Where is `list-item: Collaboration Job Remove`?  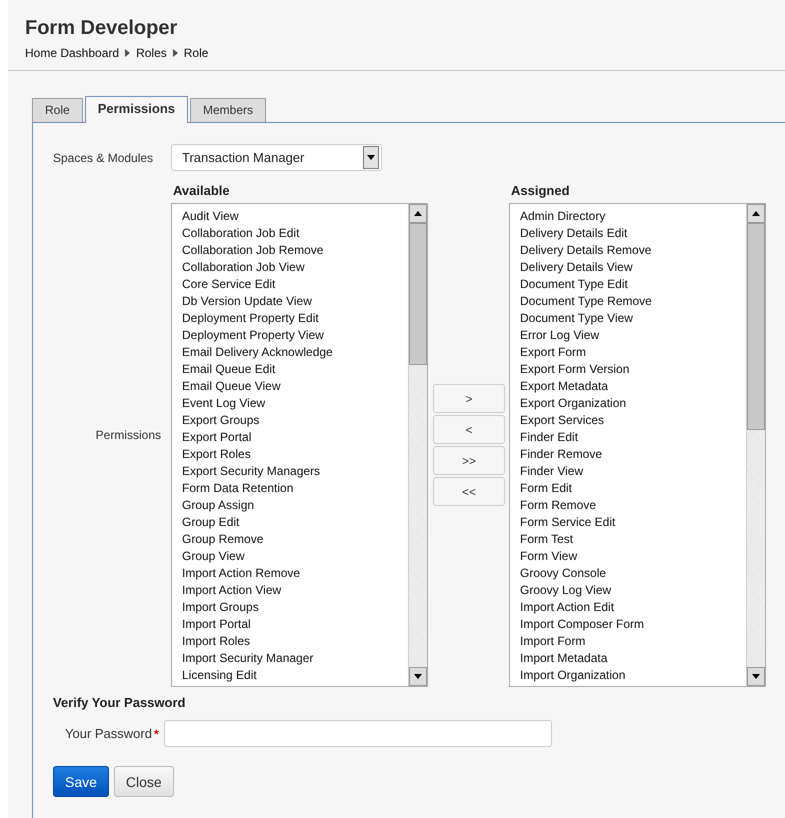 list-item: Collaboration Job Remove is located at coordinates (295, 250).